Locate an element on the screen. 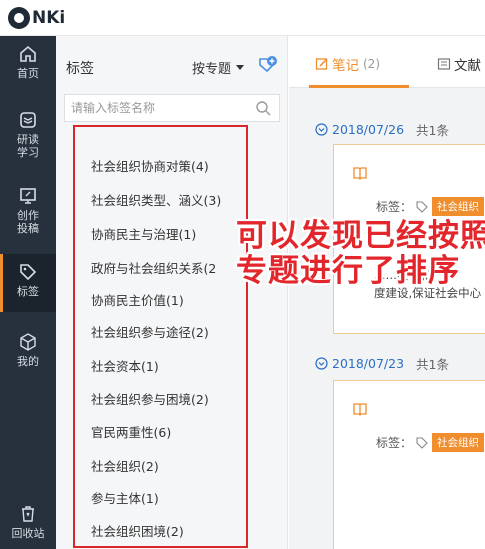 Image resolution: width=485 pixels, height=549 pixels. left-nav: 首页 研读 学习 创作 投稿 标签 我的 回收站 is located at coordinates (28, 292).